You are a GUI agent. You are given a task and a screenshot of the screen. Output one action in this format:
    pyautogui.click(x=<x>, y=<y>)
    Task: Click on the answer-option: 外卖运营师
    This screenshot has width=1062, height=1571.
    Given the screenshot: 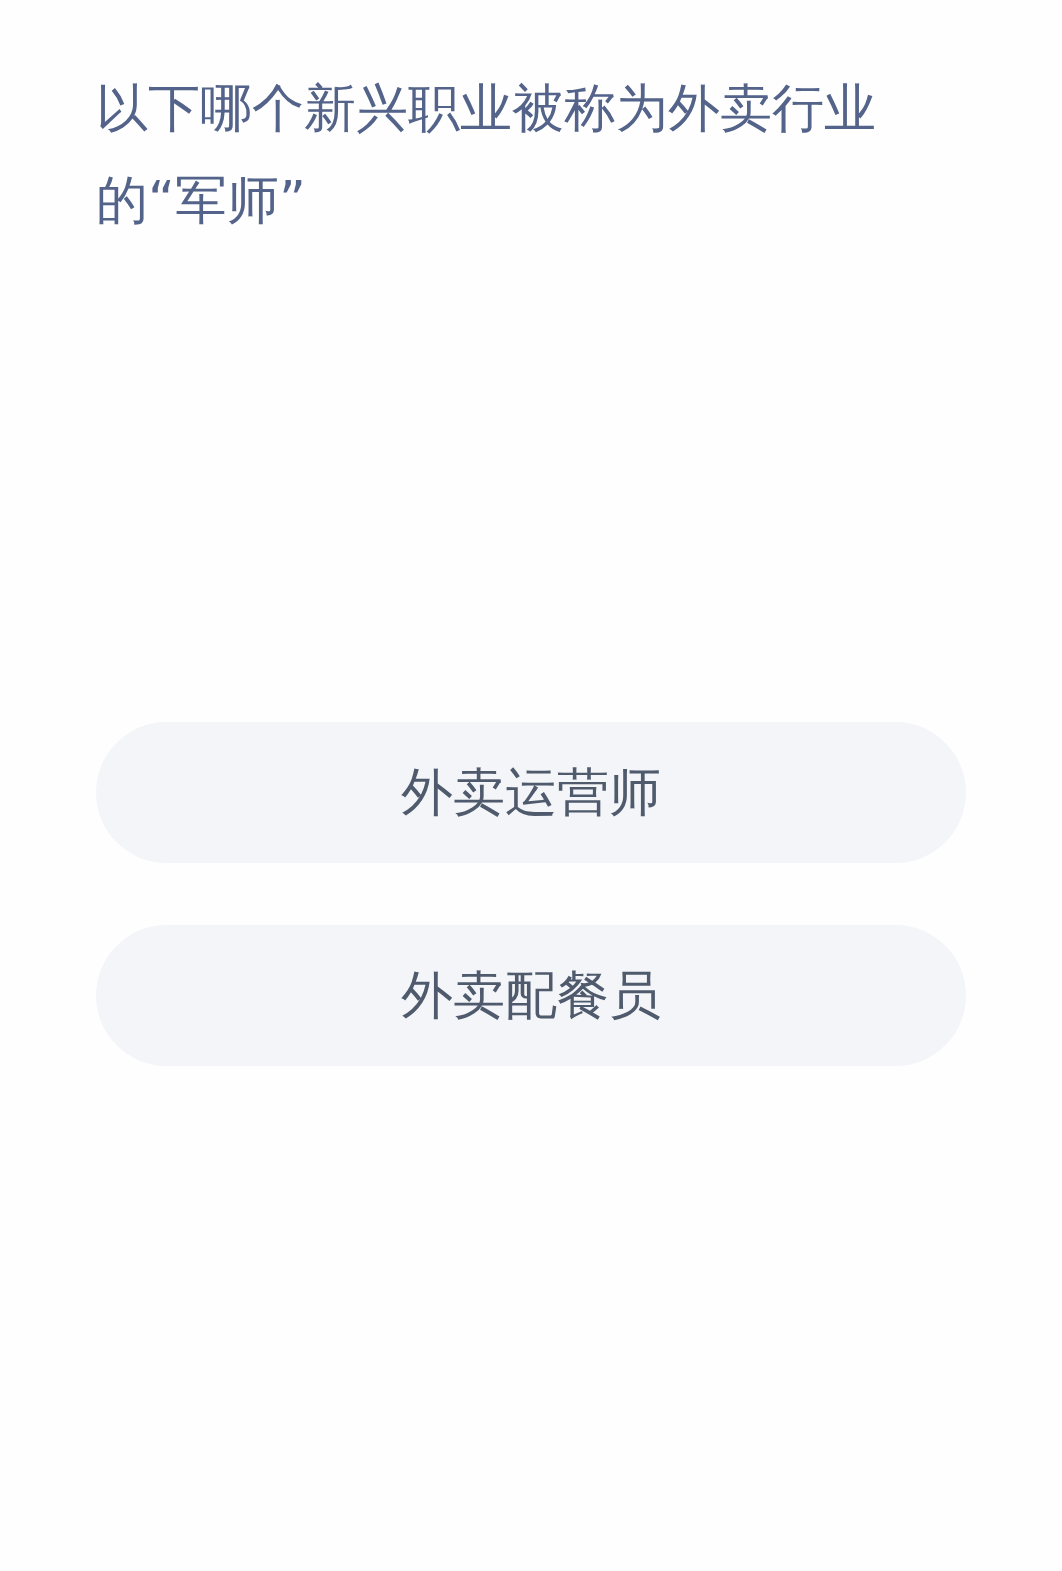 What is the action you would take?
    pyautogui.click(x=531, y=792)
    